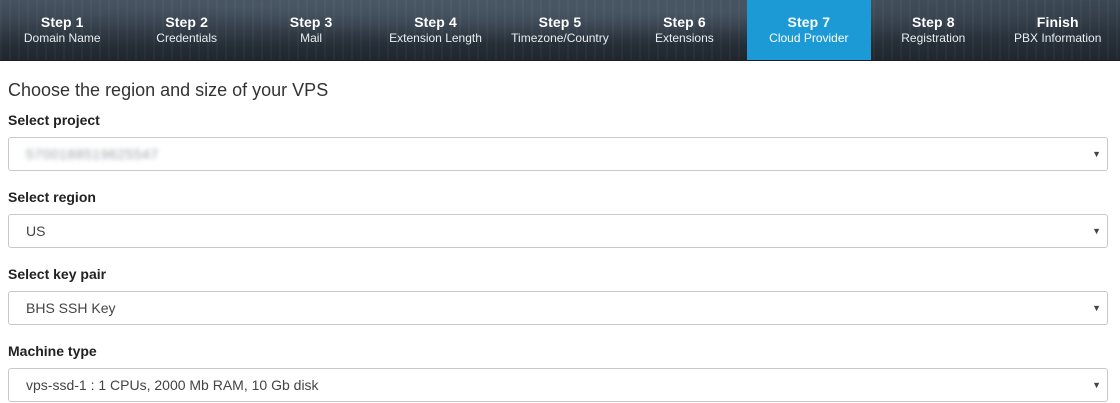 This screenshot has width=1120, height=403. Describe the element at coordinates (435, 22) in the screenshot. I see `step-title: Step 4` at that location.